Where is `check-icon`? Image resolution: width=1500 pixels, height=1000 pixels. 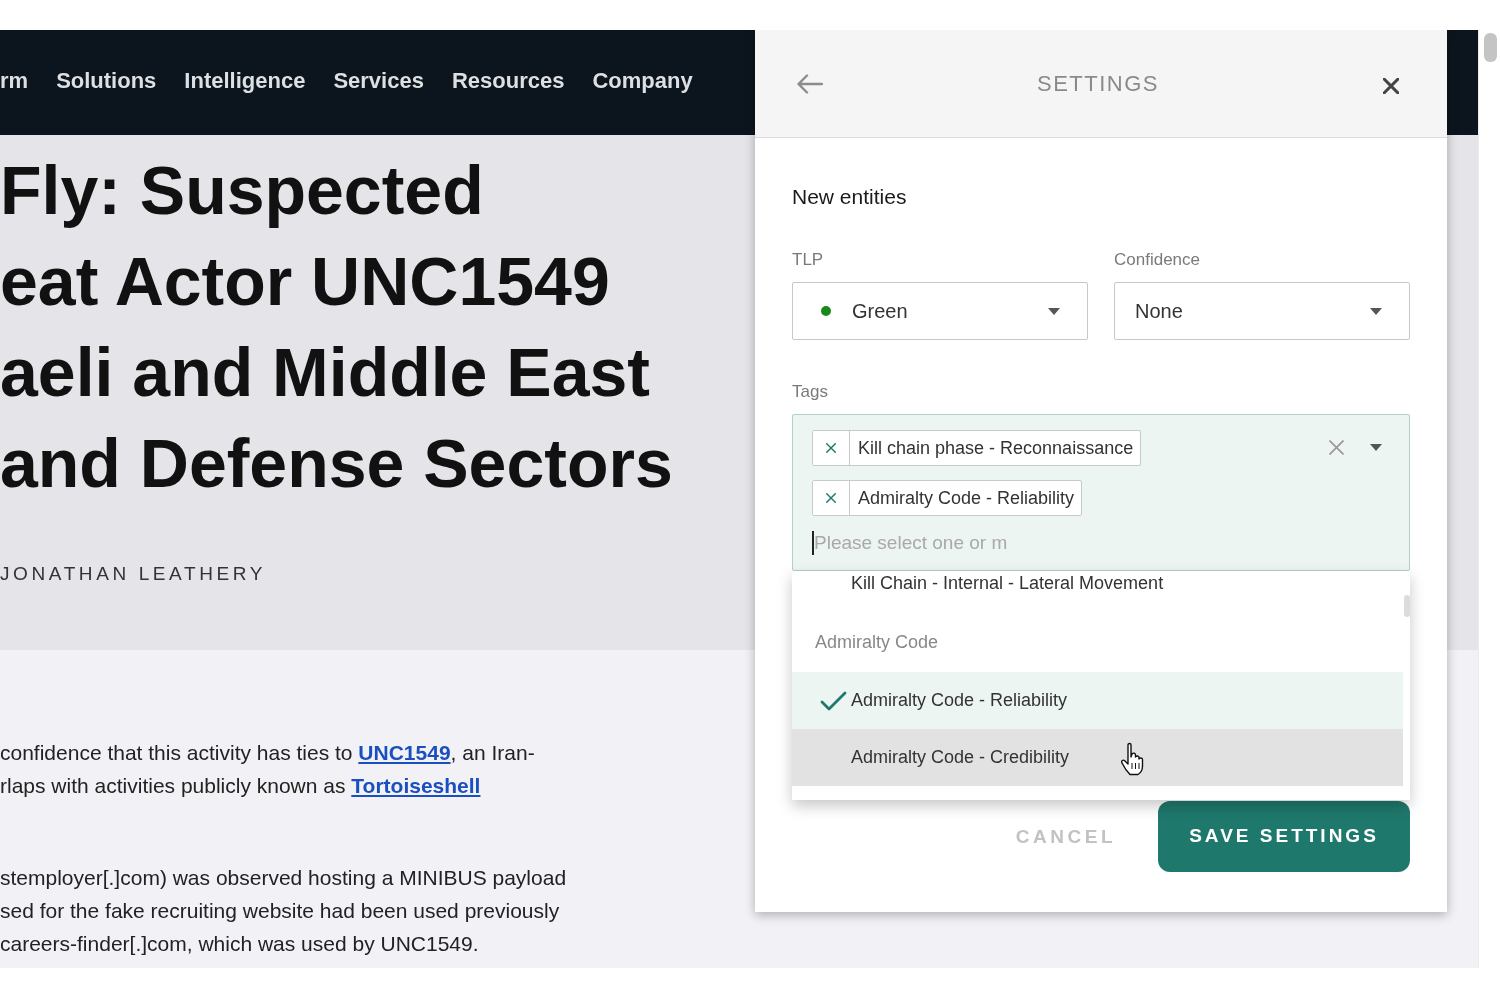
check-icon is located at coordinates (833, 700).